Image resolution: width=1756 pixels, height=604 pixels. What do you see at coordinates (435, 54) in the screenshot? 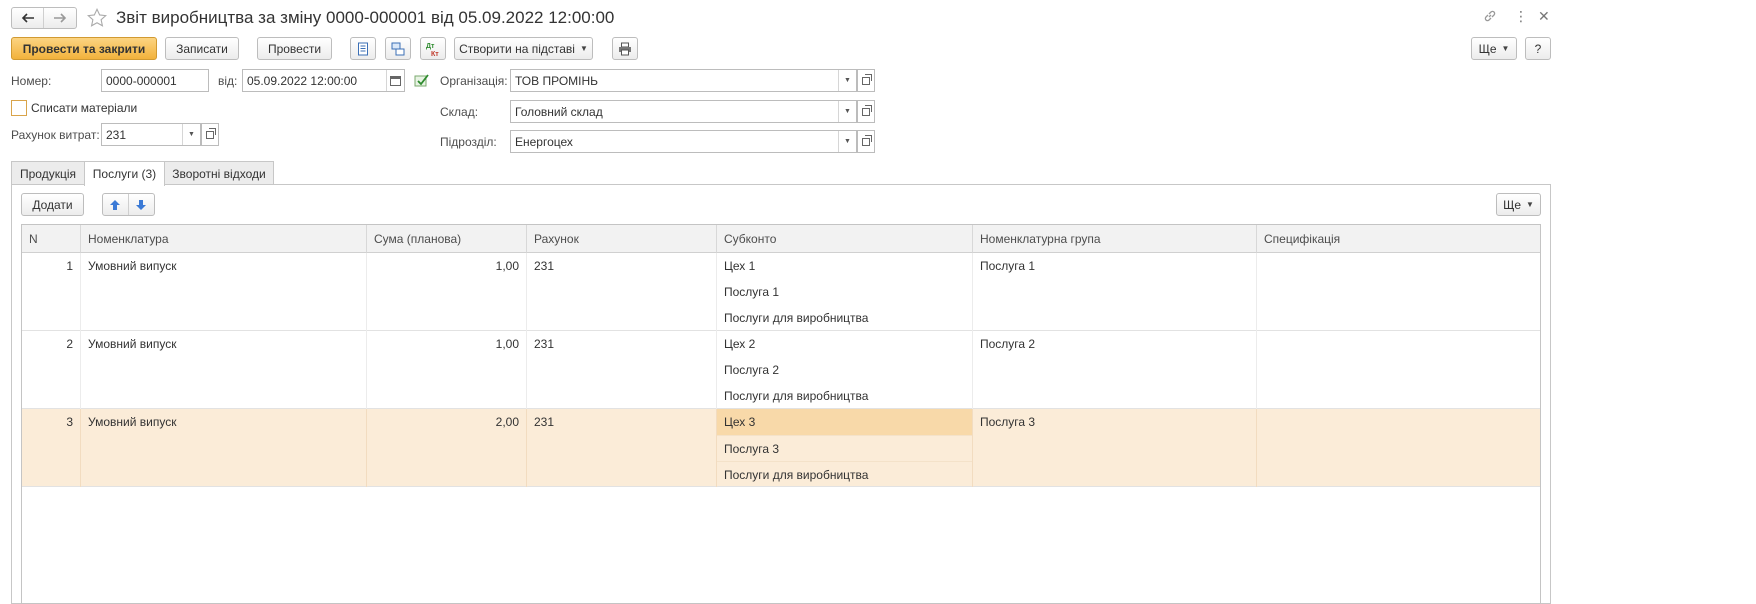
I see `svg-text: Кт` at bounding box center [435, 54].